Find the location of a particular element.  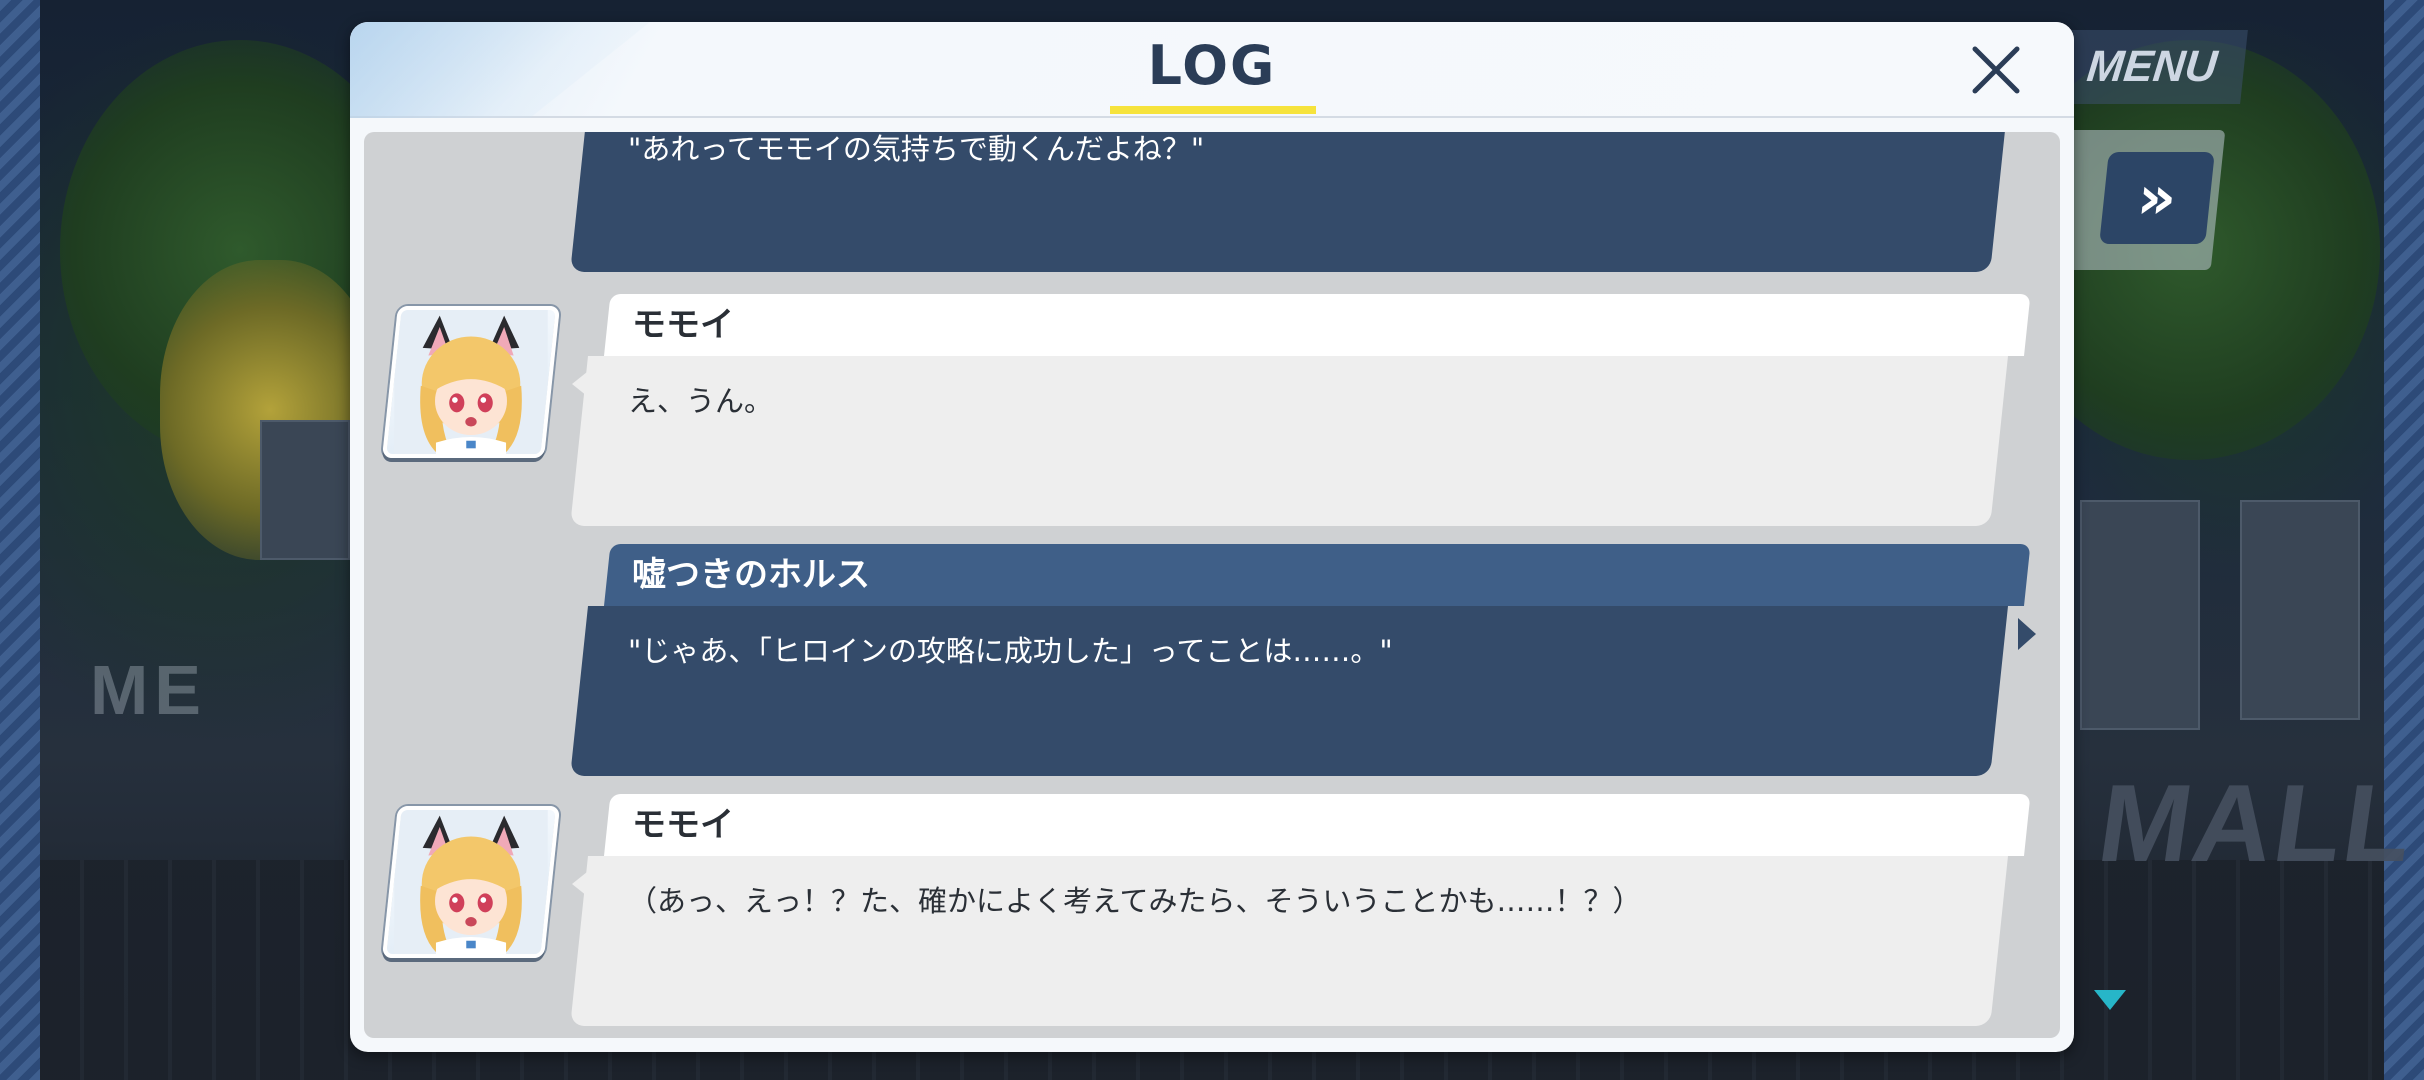

dialogue-text: "あれってモモイの気持ちで動くんだよね？" is located at coordinates (916, 149).